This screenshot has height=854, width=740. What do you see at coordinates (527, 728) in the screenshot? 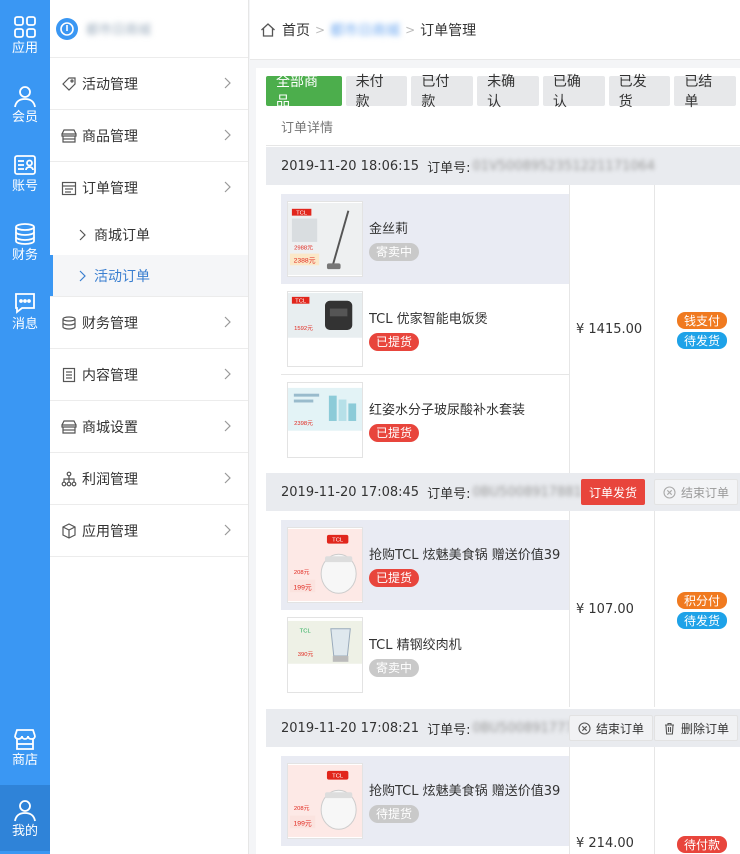
I see `order-number: 0BU5008917779` at bounding box center [527, 728].